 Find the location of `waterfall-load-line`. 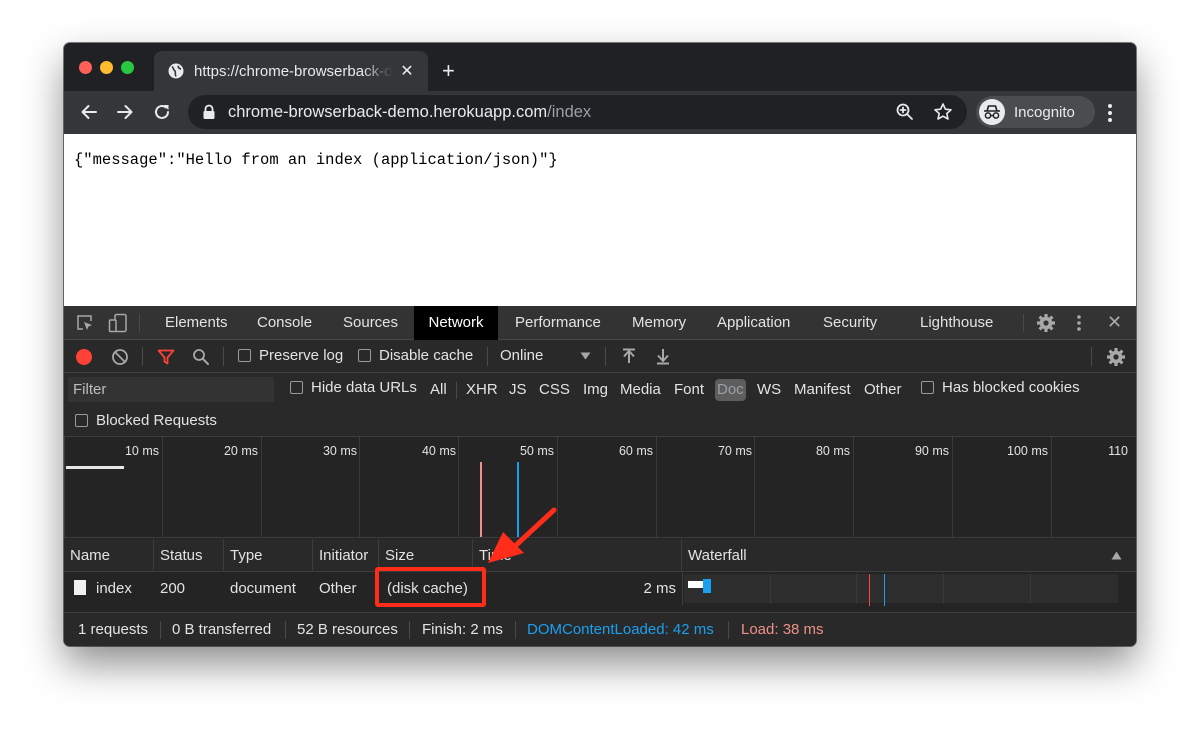

waterfall-load-line is located at coordinates (869, 592).